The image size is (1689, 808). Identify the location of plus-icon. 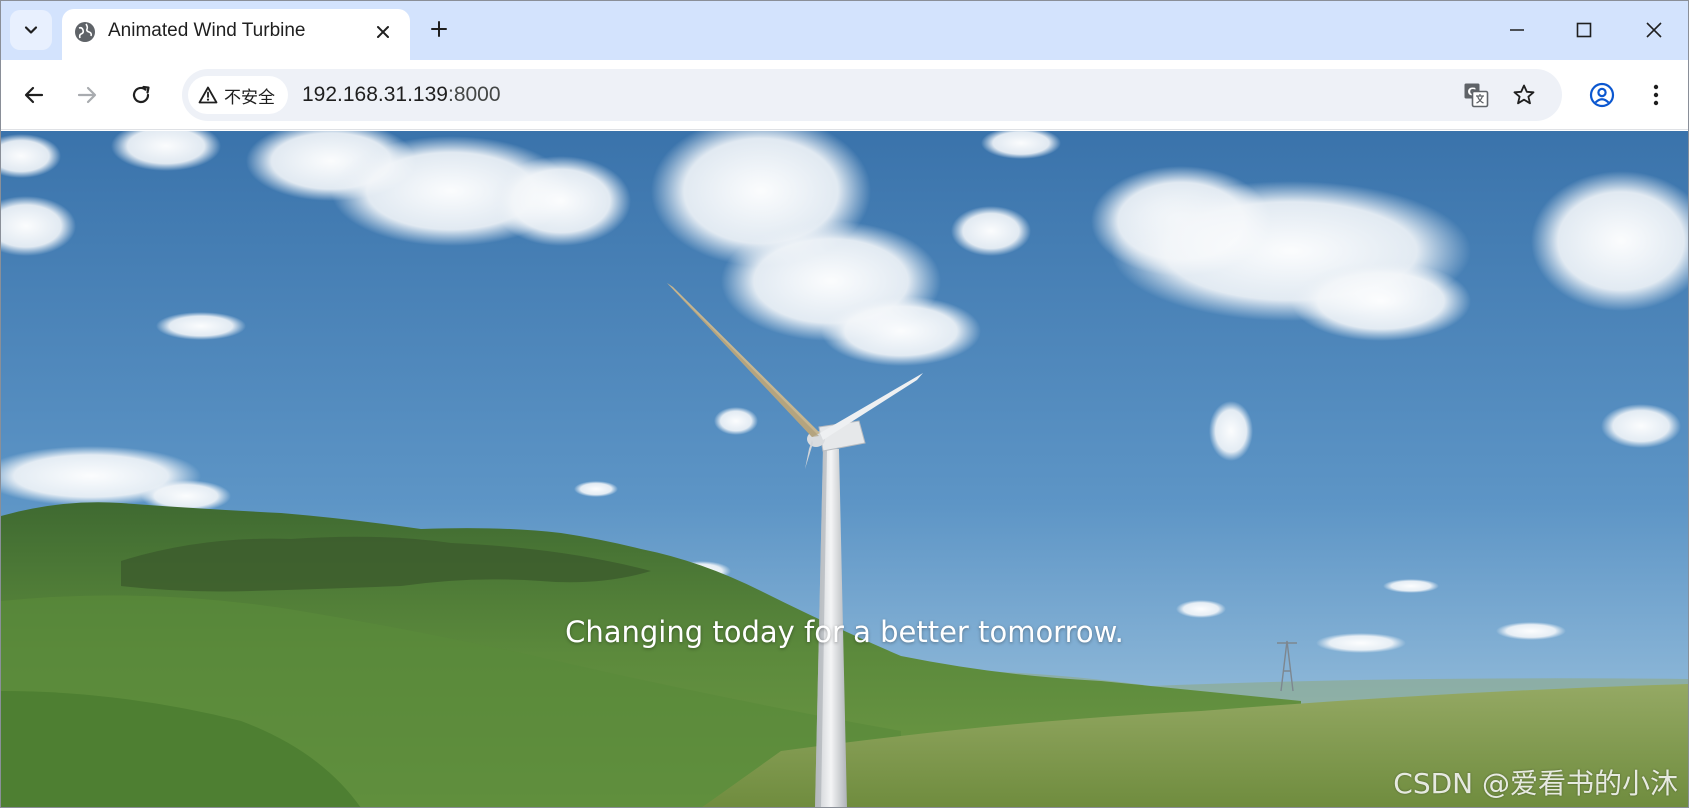
(439, 29).